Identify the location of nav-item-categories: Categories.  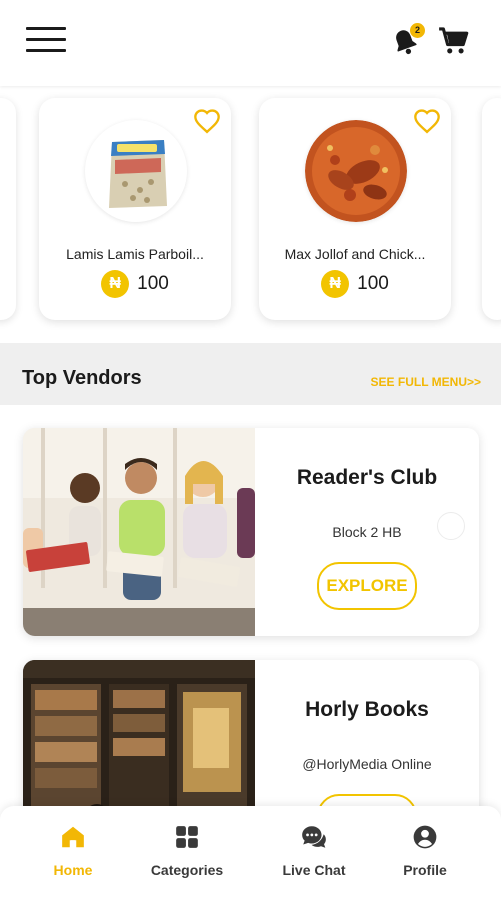
(187, 856).